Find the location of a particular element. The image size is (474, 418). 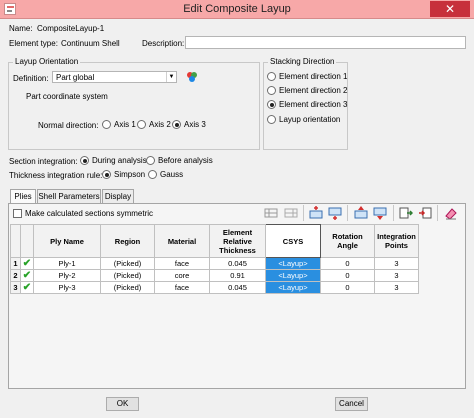

csys-picker-icon is located at coordinates (192, 77).